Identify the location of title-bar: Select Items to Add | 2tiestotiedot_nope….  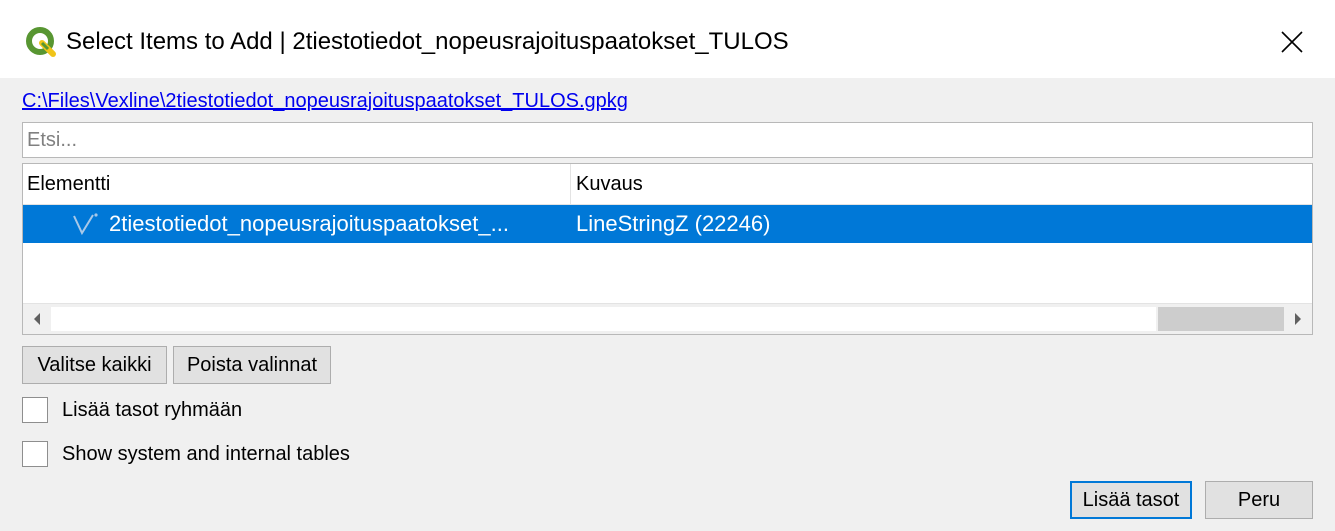
(667, 39).